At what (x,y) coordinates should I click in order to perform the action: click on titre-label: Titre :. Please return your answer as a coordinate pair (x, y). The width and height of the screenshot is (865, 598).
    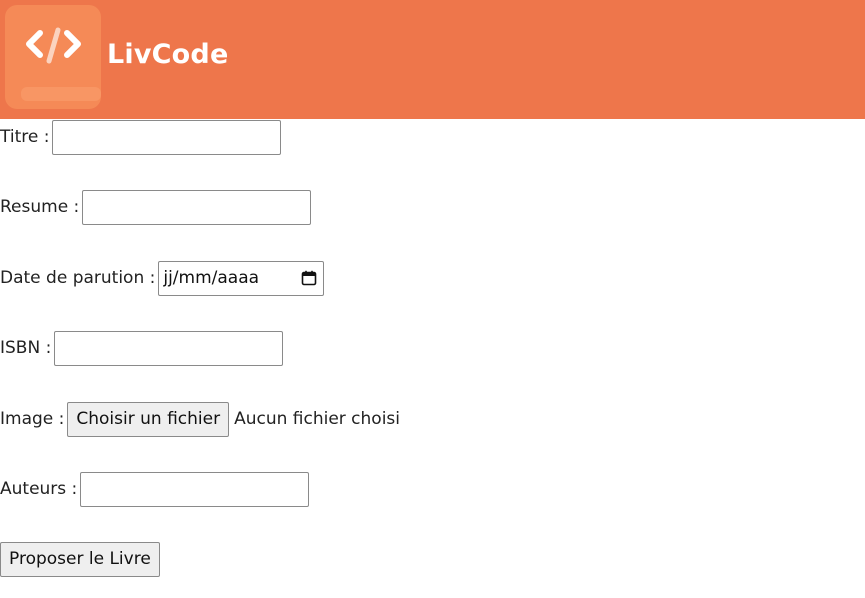
    Looking at the image, I should click on (25, 137).